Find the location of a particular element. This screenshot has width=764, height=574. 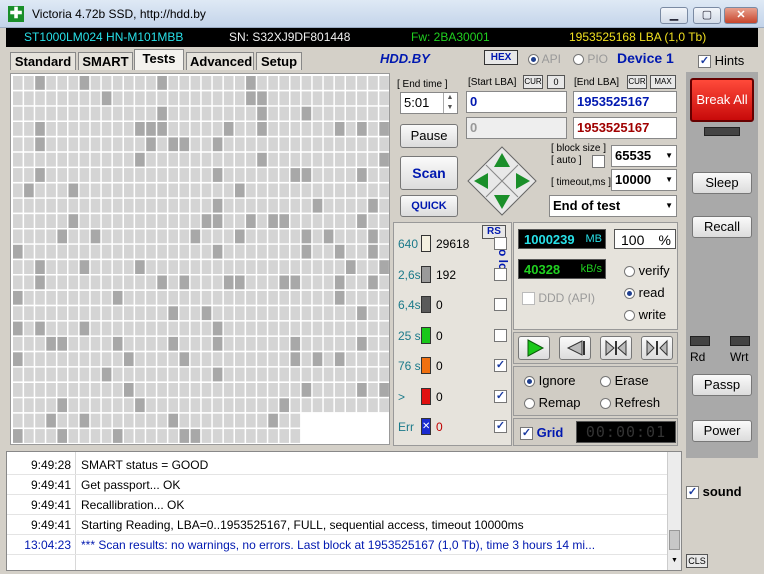

site-label: HDD.BY is located at coordinates (405, 58).